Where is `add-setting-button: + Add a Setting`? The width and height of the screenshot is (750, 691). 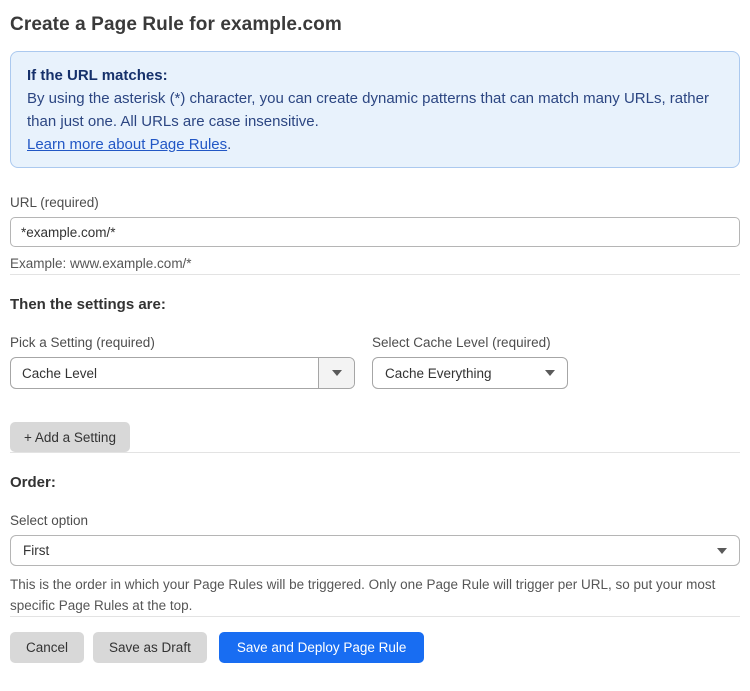 add-setting-button: + Add a Setting is located at coordinates (70, 437).